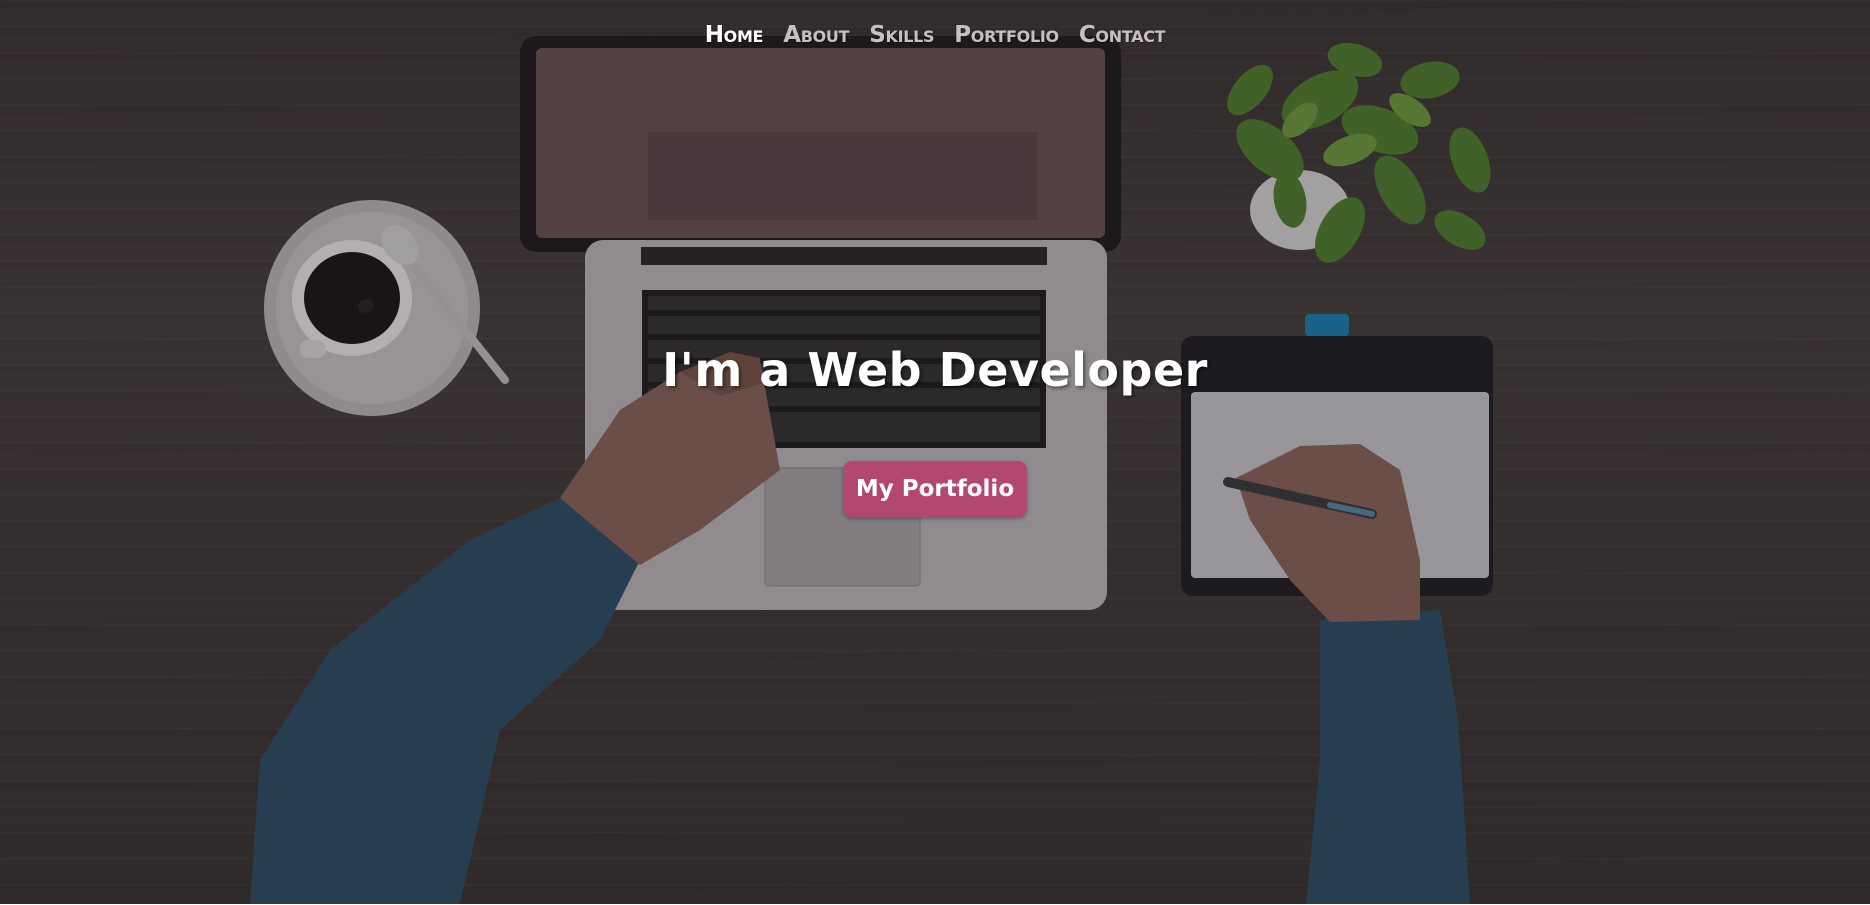 This screenshot has width=1870, height=905. What do you see at coordinates (1122, 35) in the screenshot?
I see `nav-link-contact: Contact` at bounding box center [1122, 35].